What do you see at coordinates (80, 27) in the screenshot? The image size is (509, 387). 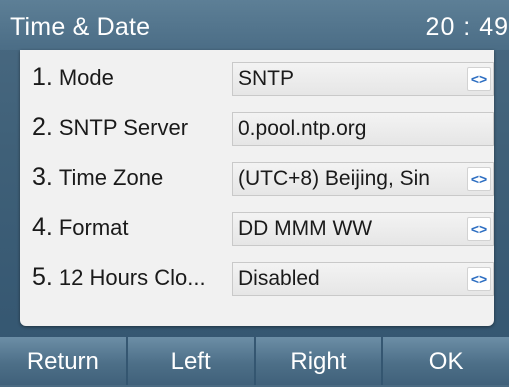 I see `page-title: Time & Date` at bounding box center [80, 27].